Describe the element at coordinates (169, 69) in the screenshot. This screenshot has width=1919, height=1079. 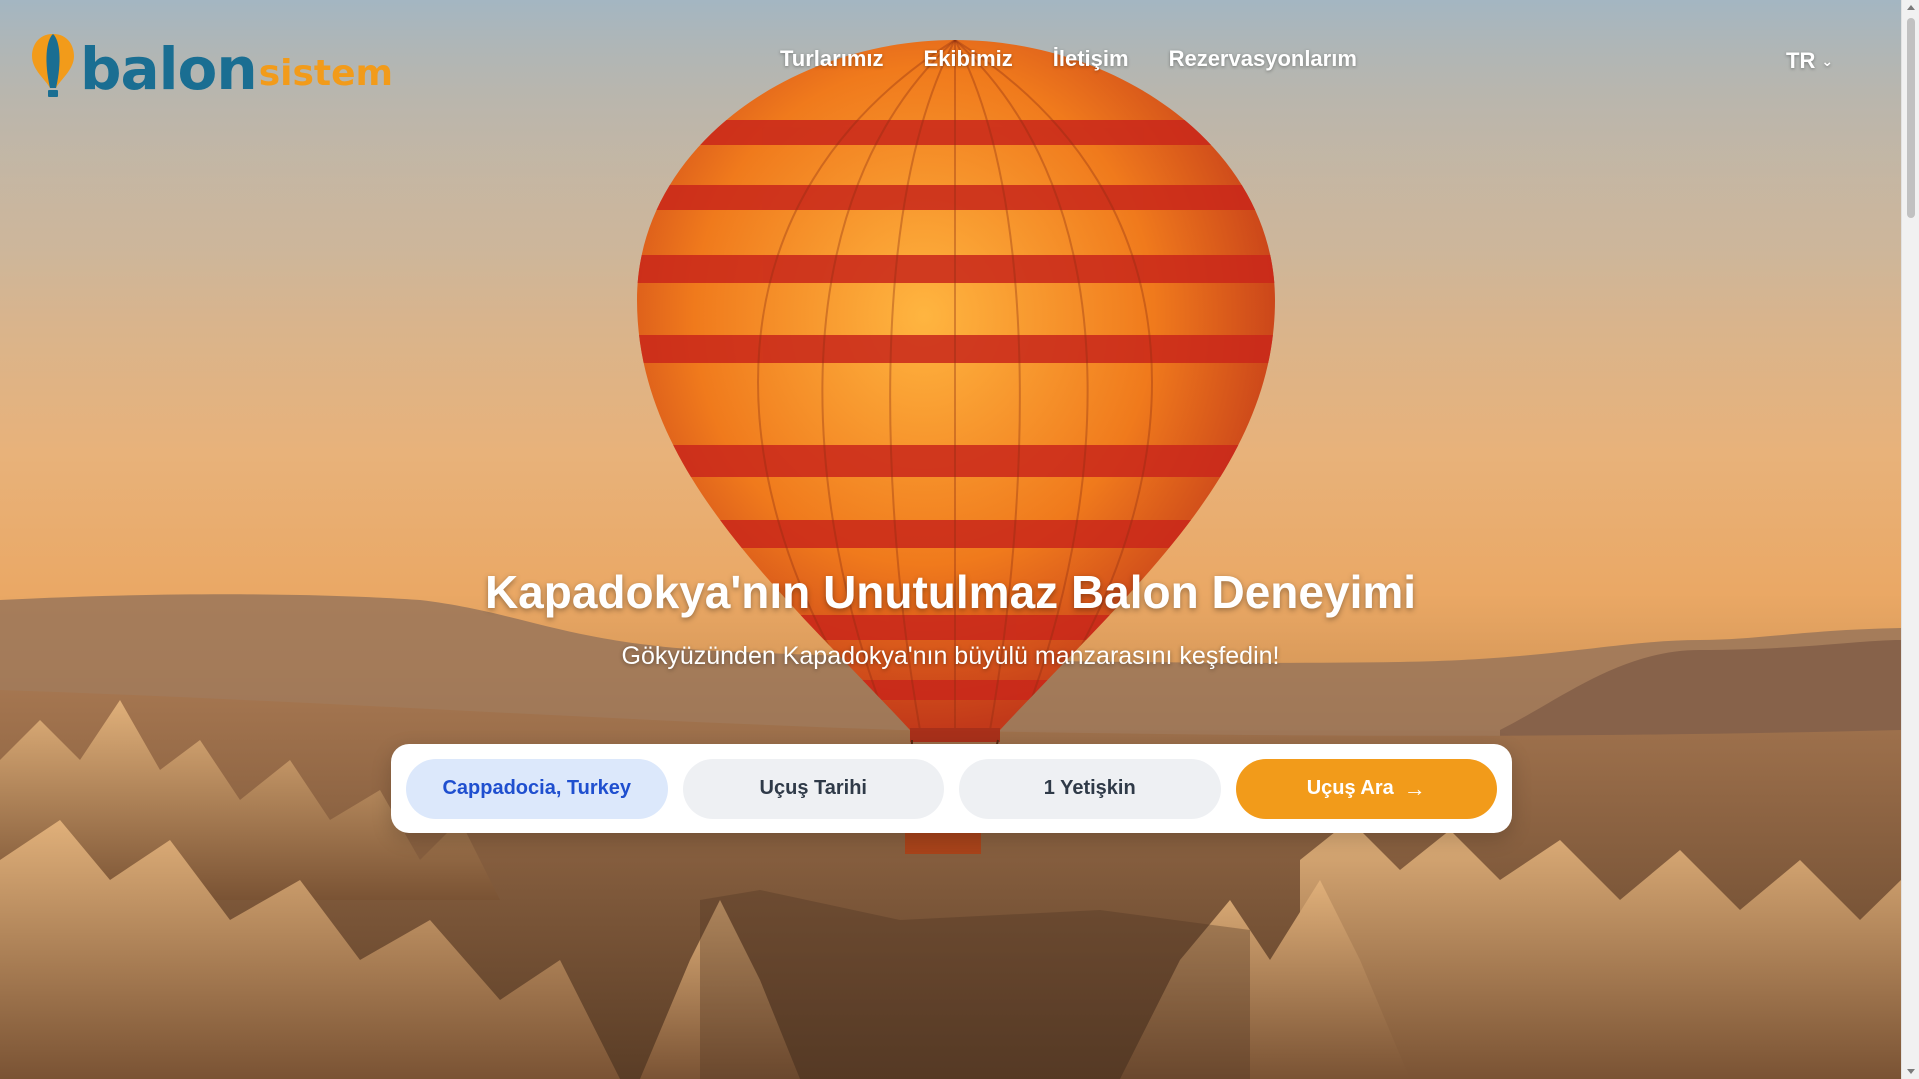
I see `brand-name: balon` at that location.